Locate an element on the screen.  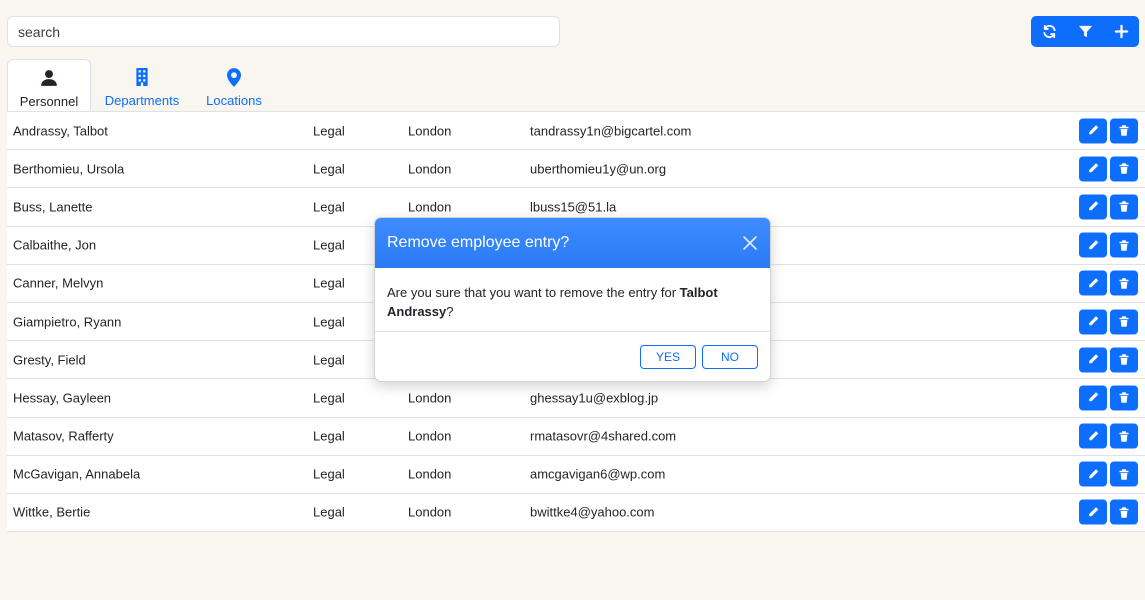
tab-departments: Departments is located at coordinates (142, 85).